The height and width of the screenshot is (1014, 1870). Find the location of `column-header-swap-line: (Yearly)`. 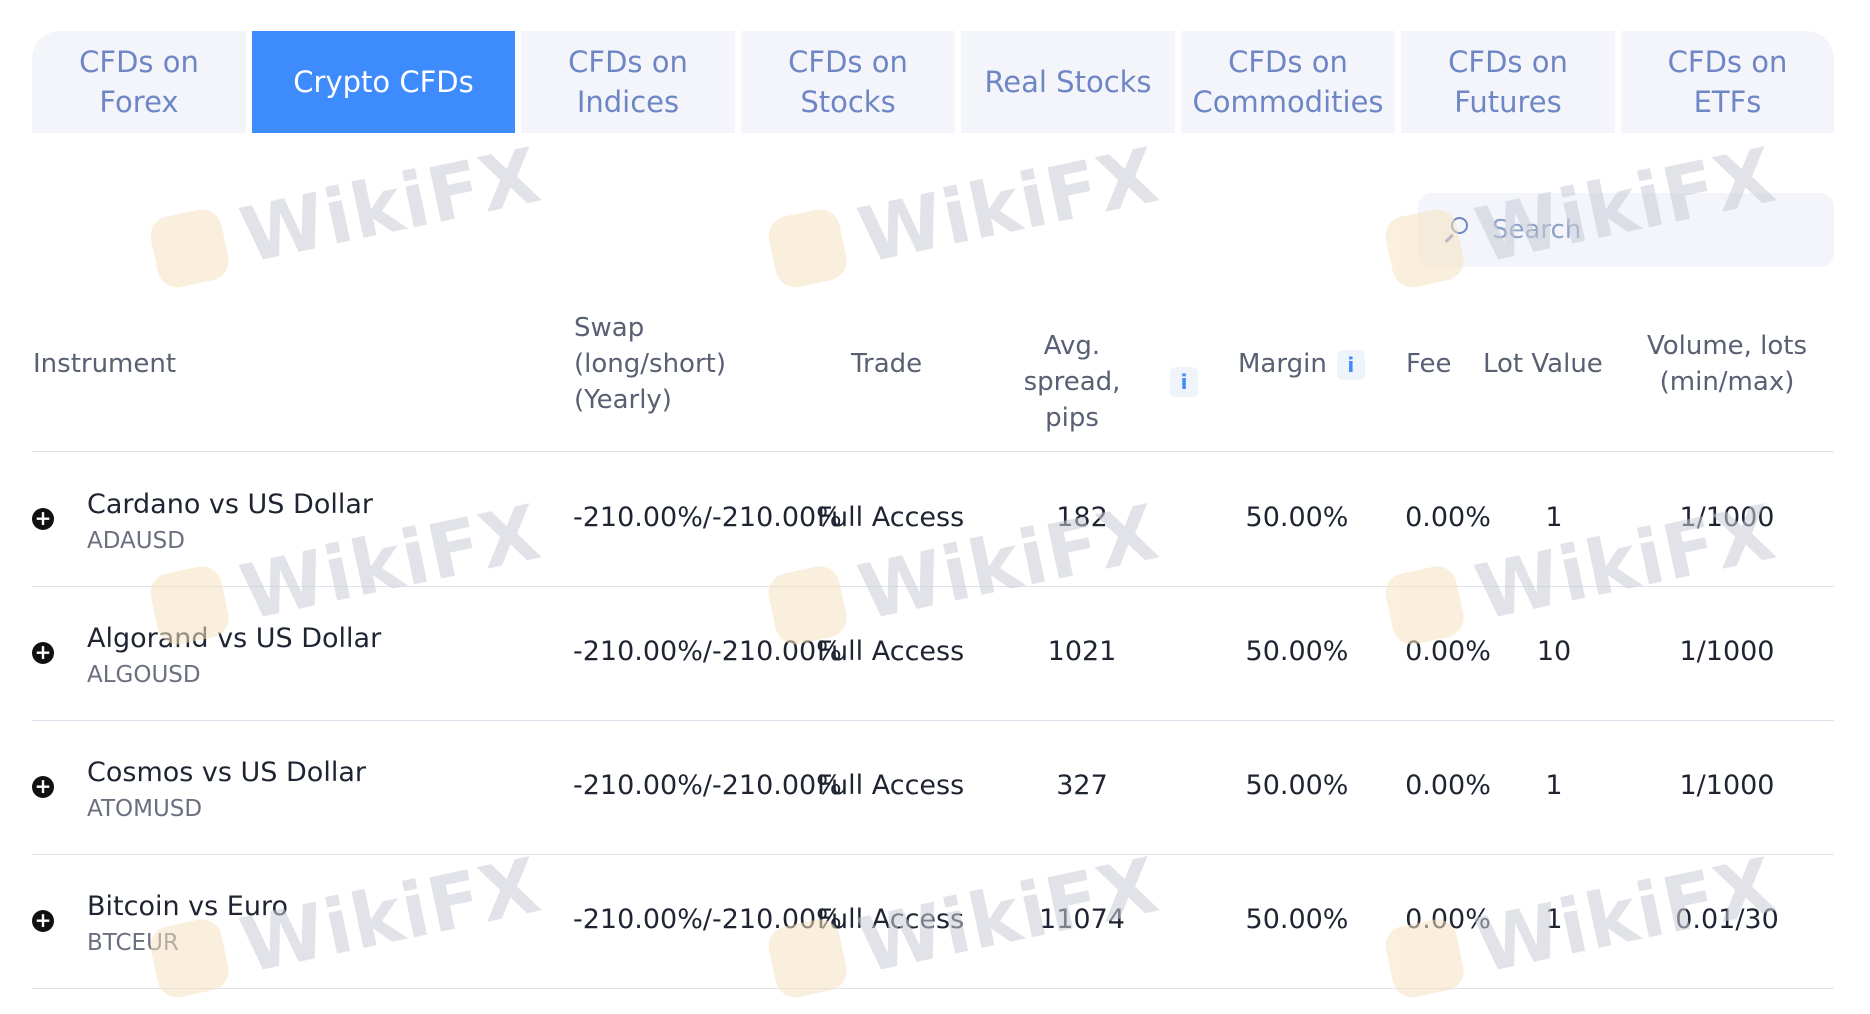

column-header-swap-line: (Yearly) is located at coordinates (623, 400).